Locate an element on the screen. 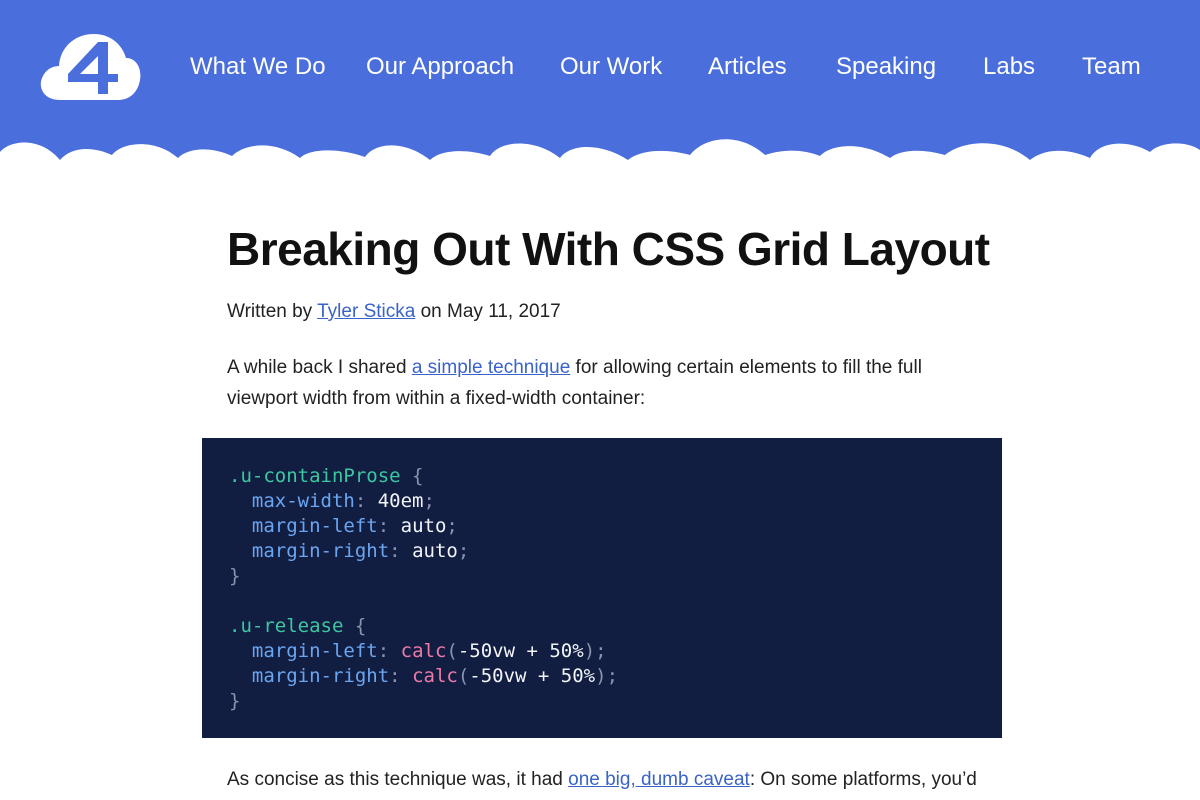 The width and height of the screenshot is (1200, 800). code-value: 40em is located at coordinates (400, 501).